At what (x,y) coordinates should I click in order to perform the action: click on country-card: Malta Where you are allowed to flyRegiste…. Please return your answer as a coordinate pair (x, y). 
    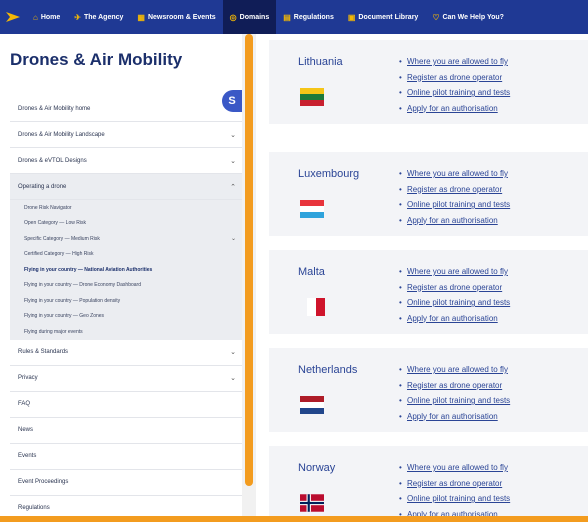
    Looking at the image, I should click on (428, 292).